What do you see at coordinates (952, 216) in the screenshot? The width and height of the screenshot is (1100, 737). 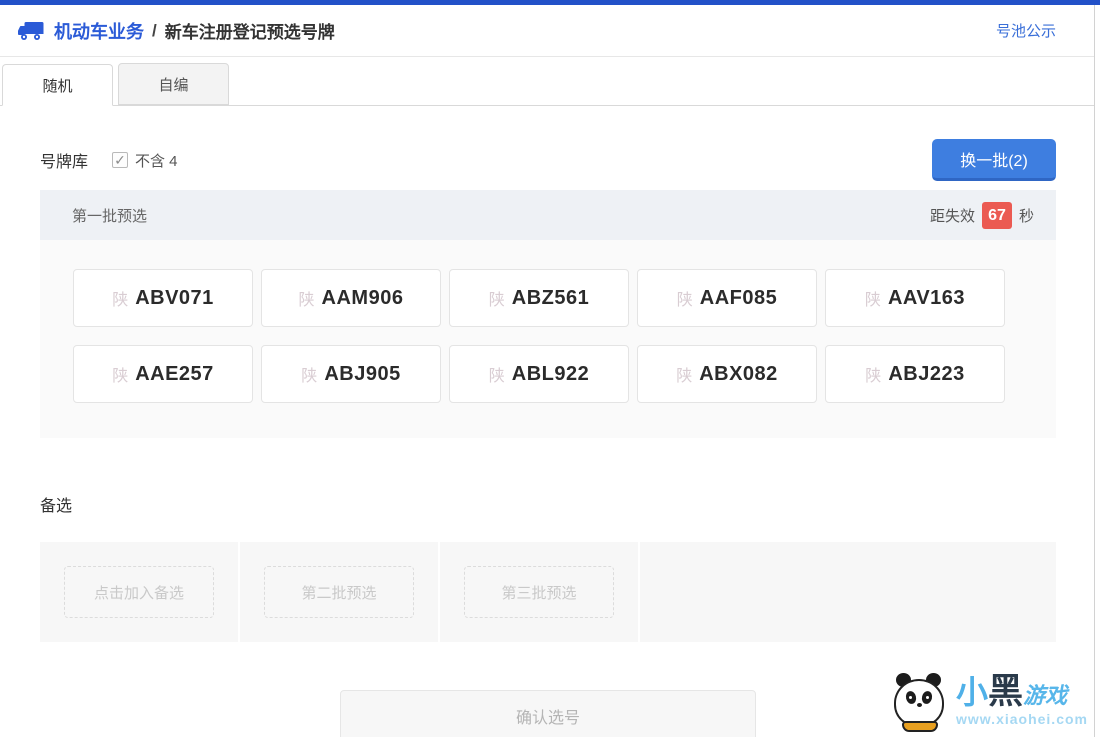 I see `expiry-prefix: 距失效` at bounding box center [952, 216].